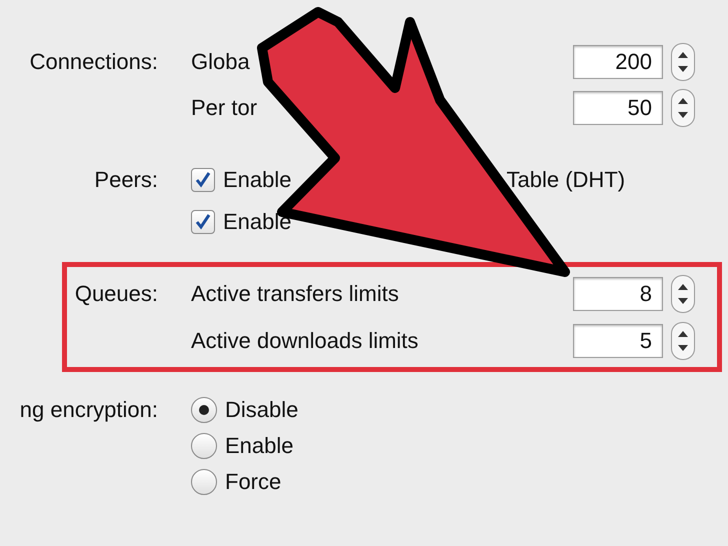 The image size is (728, 546). Describe the element at coordinates (126, 180) in the screenshot. I see `section-label: Peers:` at that location.